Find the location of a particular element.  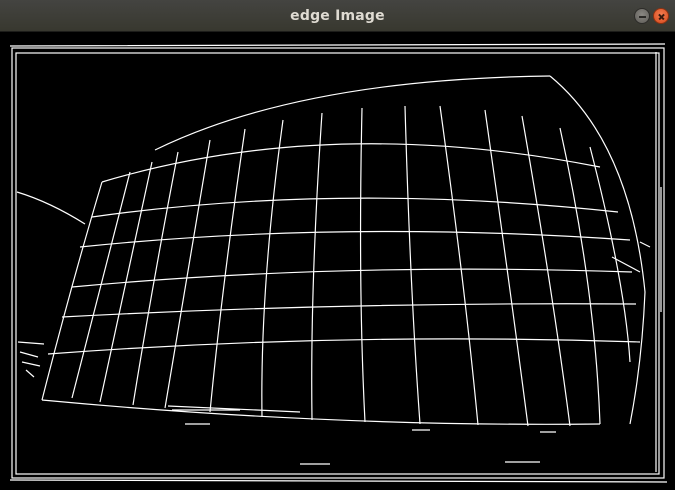

dome-bottom-edge is located at coordinates (321, 412).